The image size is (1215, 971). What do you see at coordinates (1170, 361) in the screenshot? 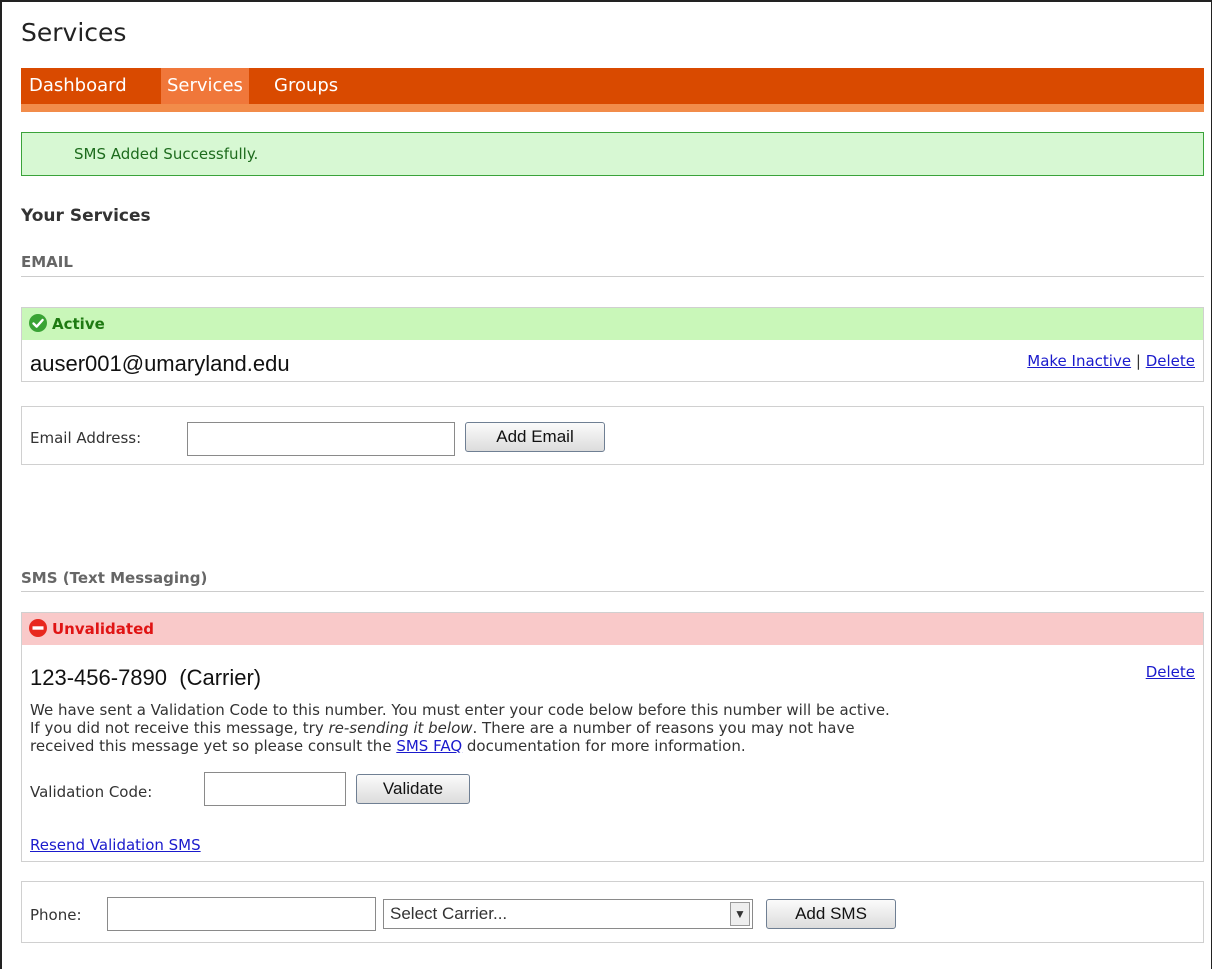
I see `email-delete-link: Delete` at bounding box center [1170, 361].